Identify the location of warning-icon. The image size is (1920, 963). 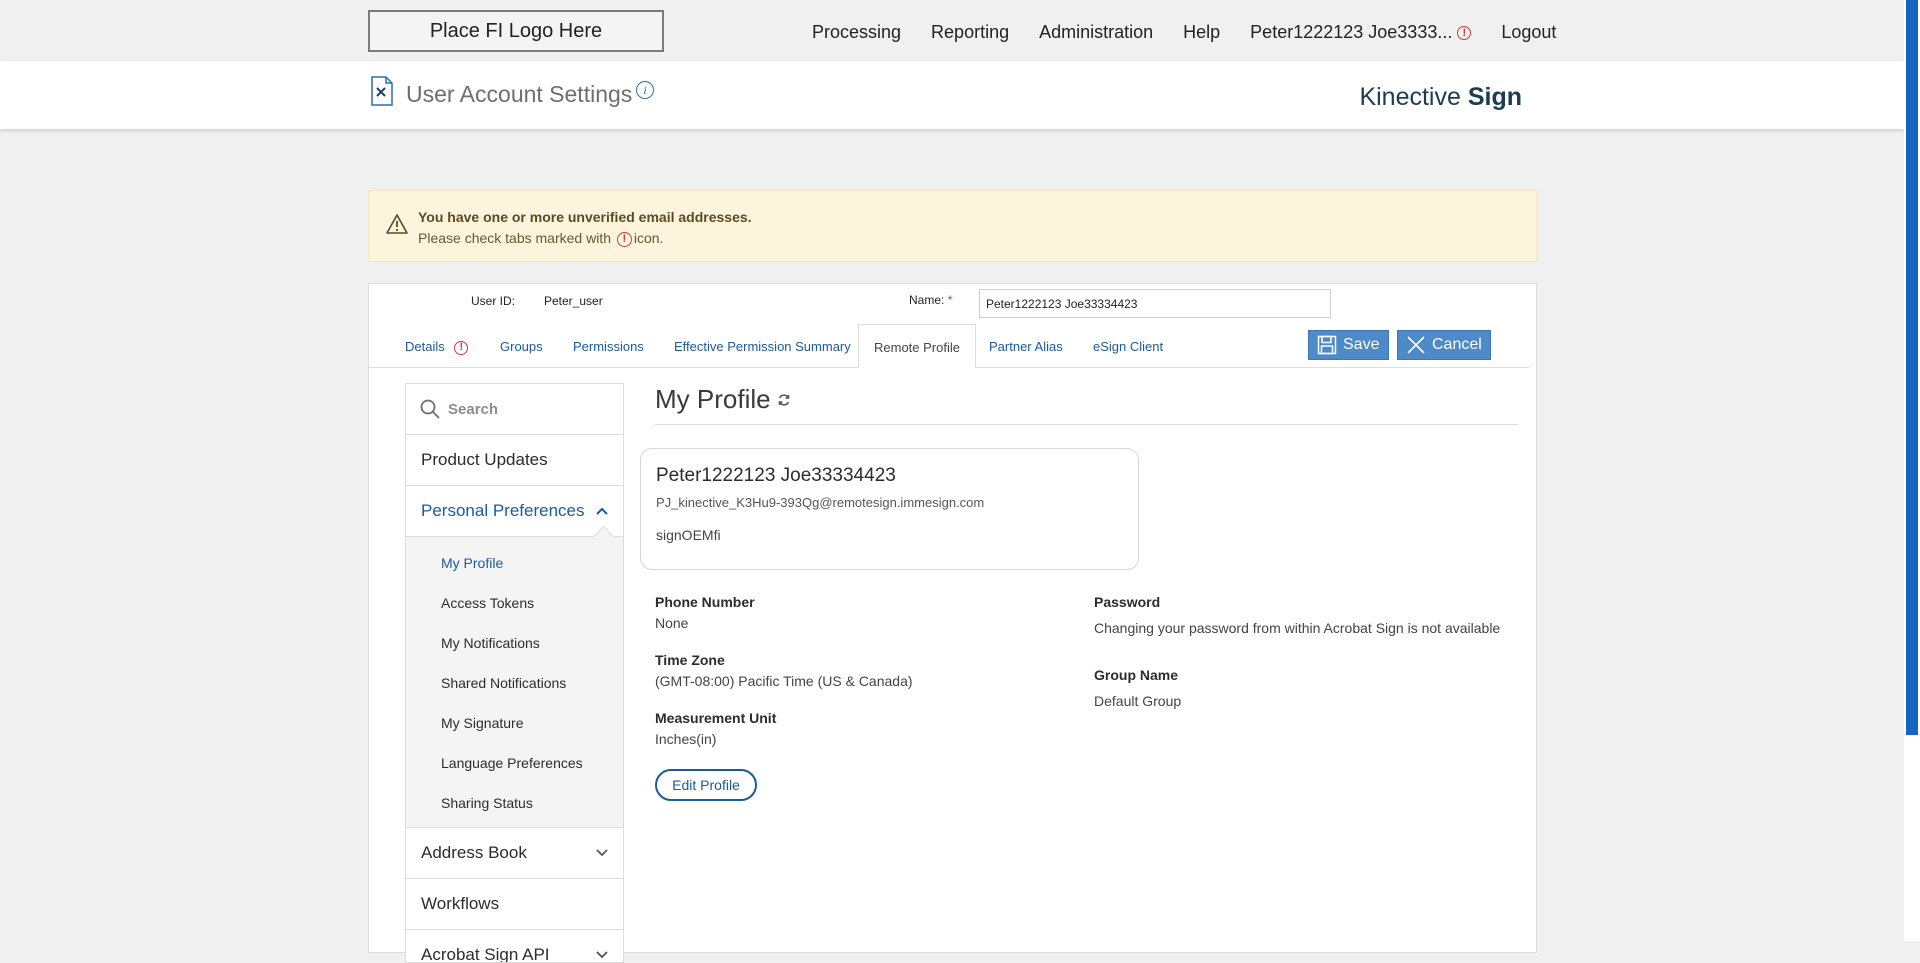
(397, 224).